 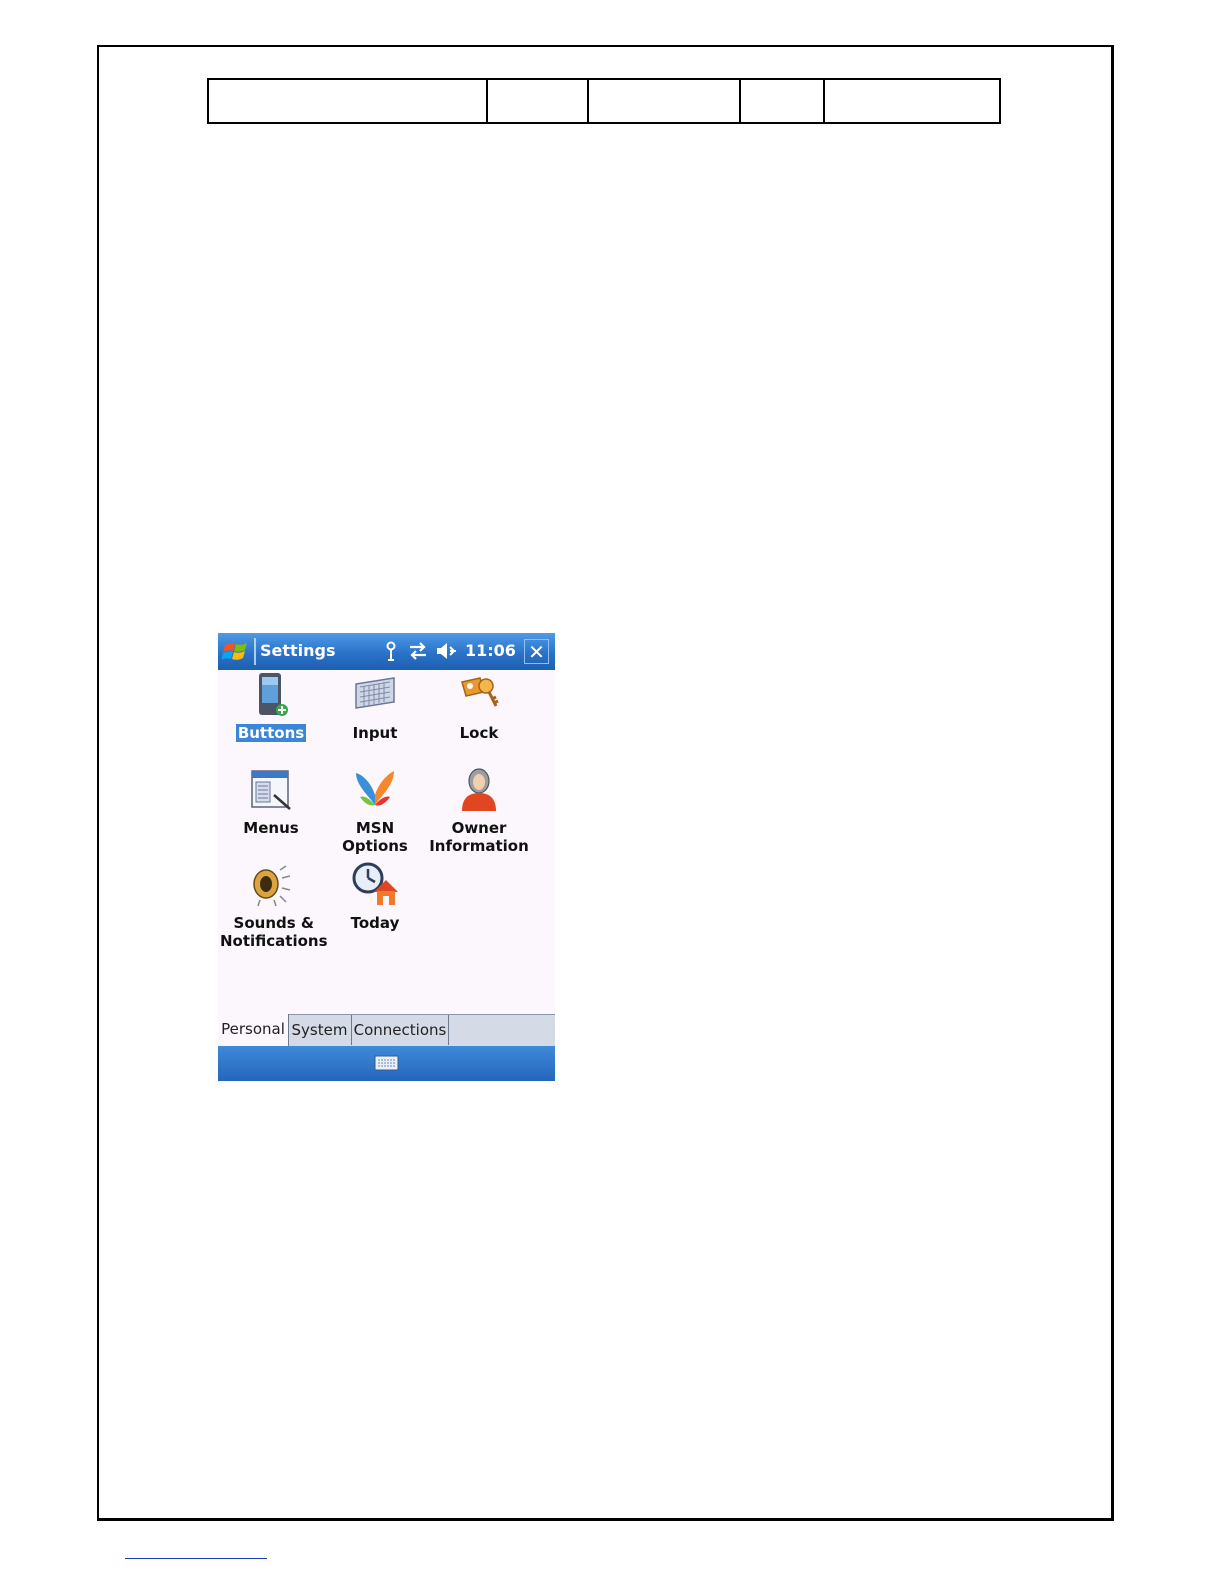 I want to click on header-table, so click(x=604, y=101).